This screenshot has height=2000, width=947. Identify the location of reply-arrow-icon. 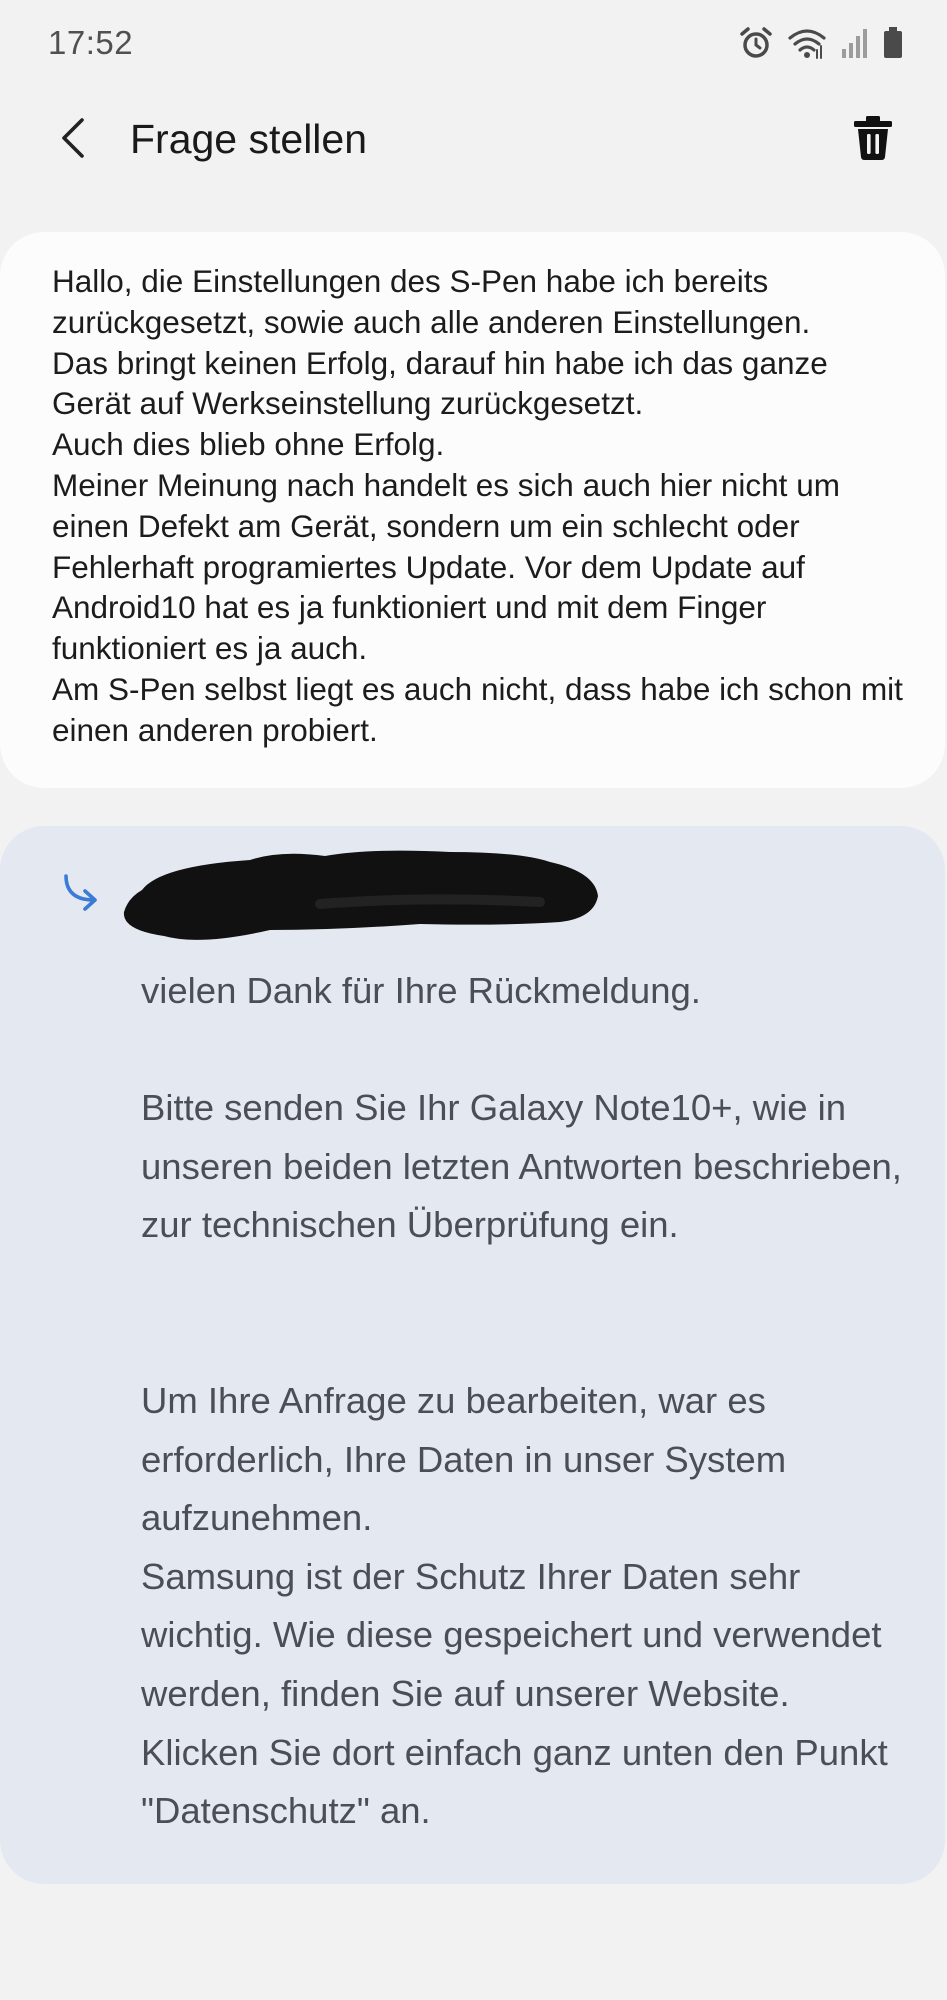
(81, 893).